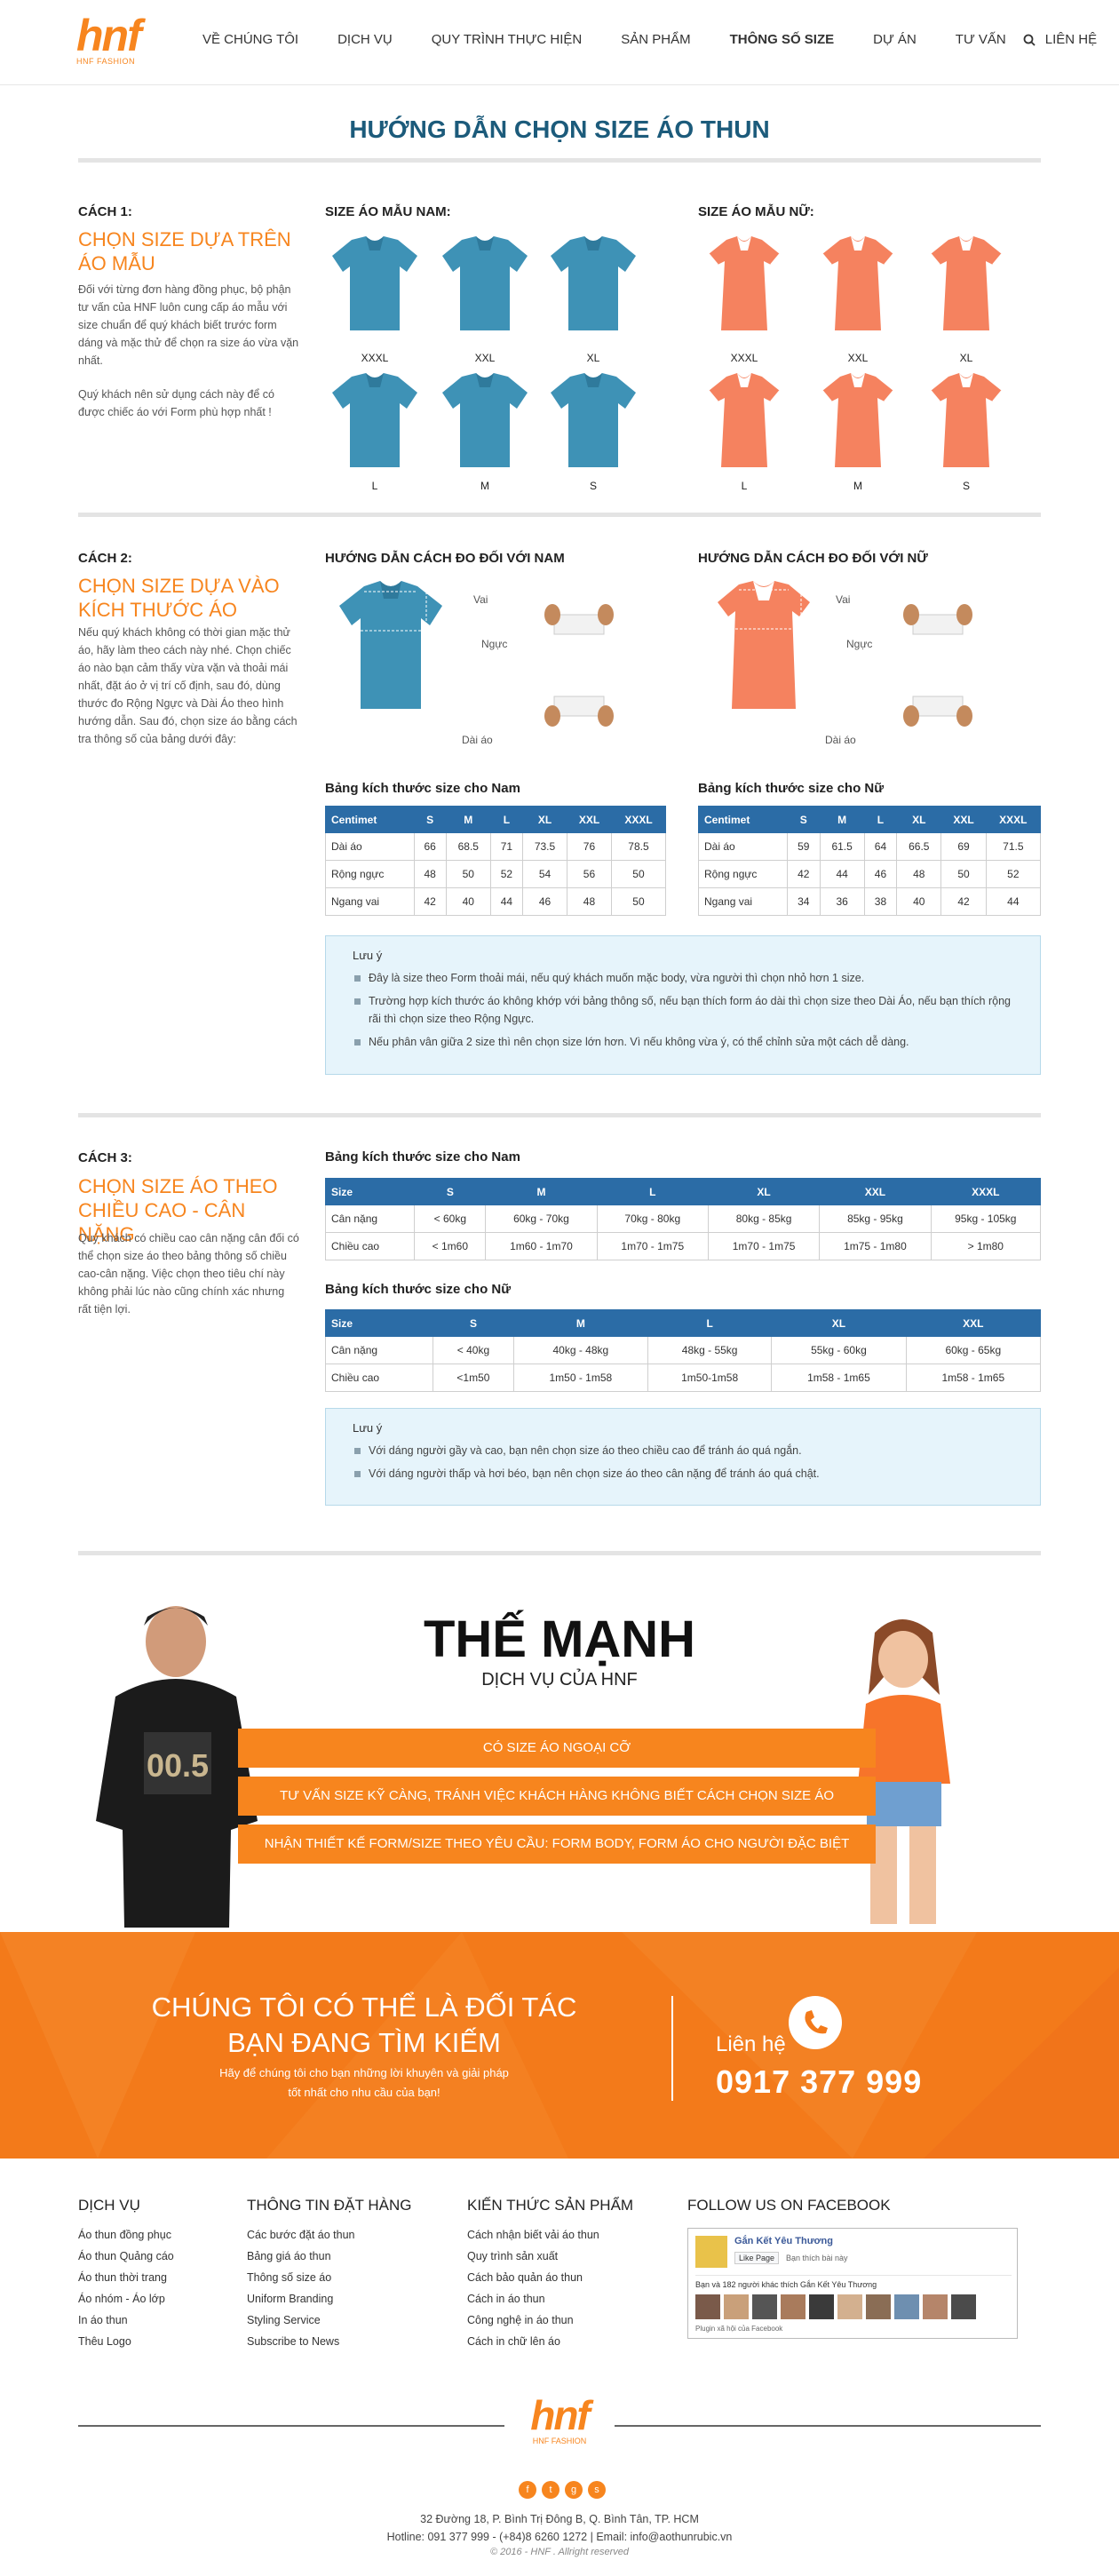  I want to click on table-cell: < 1m60, so click(450, 1246).